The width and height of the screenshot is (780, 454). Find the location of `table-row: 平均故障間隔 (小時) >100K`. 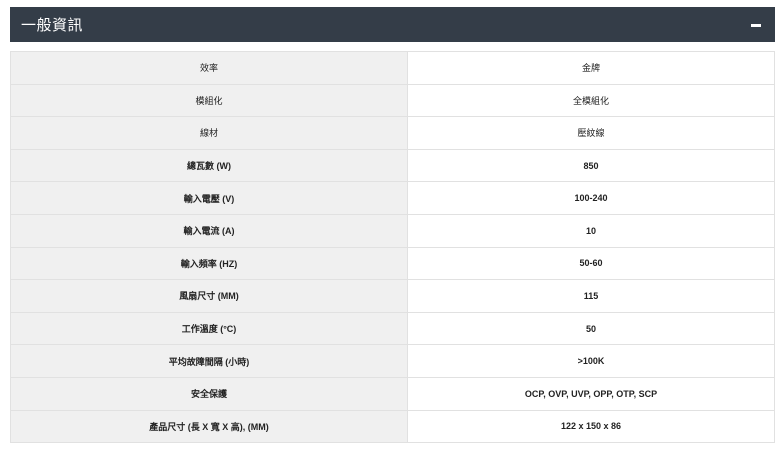

table-row: 平均故障間隔 (小時) >100K is located at coordinates (392, 361).